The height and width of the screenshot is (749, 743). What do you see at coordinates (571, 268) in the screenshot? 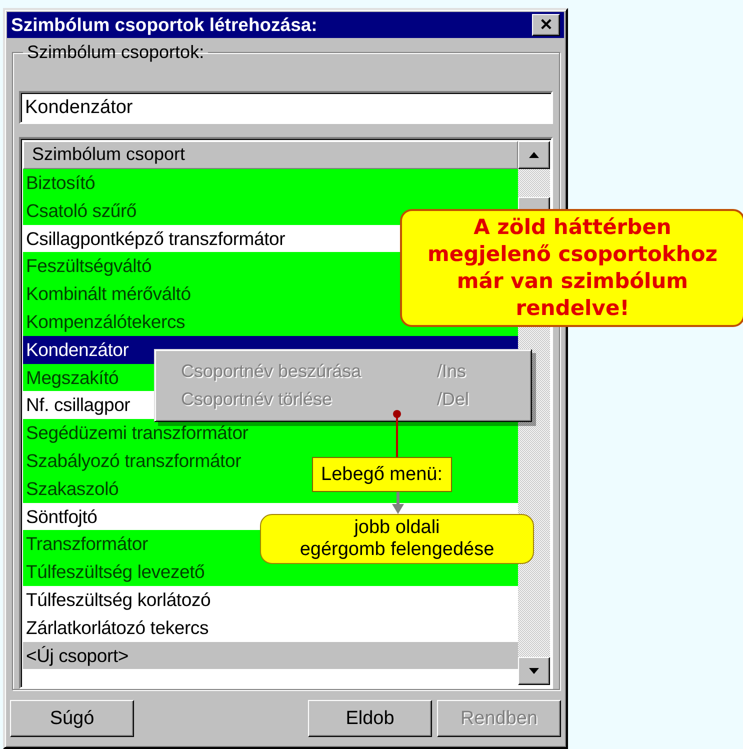
I see `note-tooltip: A zöld háttérben megjelenő csoportokhoz már van szimbólum rendelve!` at bounding box center [571, 268].